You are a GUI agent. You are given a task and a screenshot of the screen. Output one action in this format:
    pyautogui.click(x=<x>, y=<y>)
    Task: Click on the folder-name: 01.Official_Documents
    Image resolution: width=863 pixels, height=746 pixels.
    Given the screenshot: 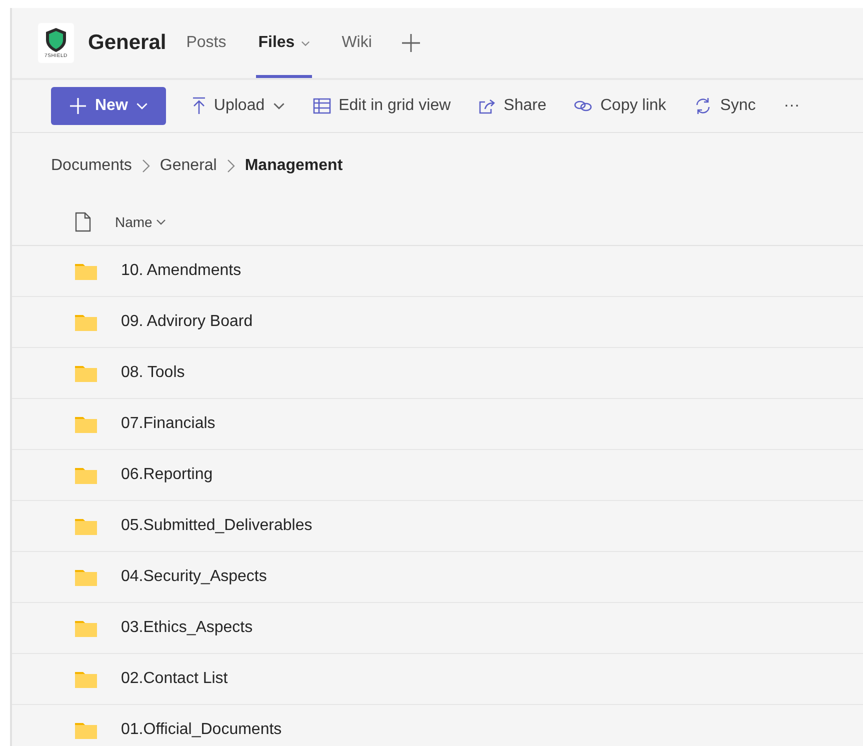 What is the action you would take?
    pyautogui.click(x=201, y=730)
    